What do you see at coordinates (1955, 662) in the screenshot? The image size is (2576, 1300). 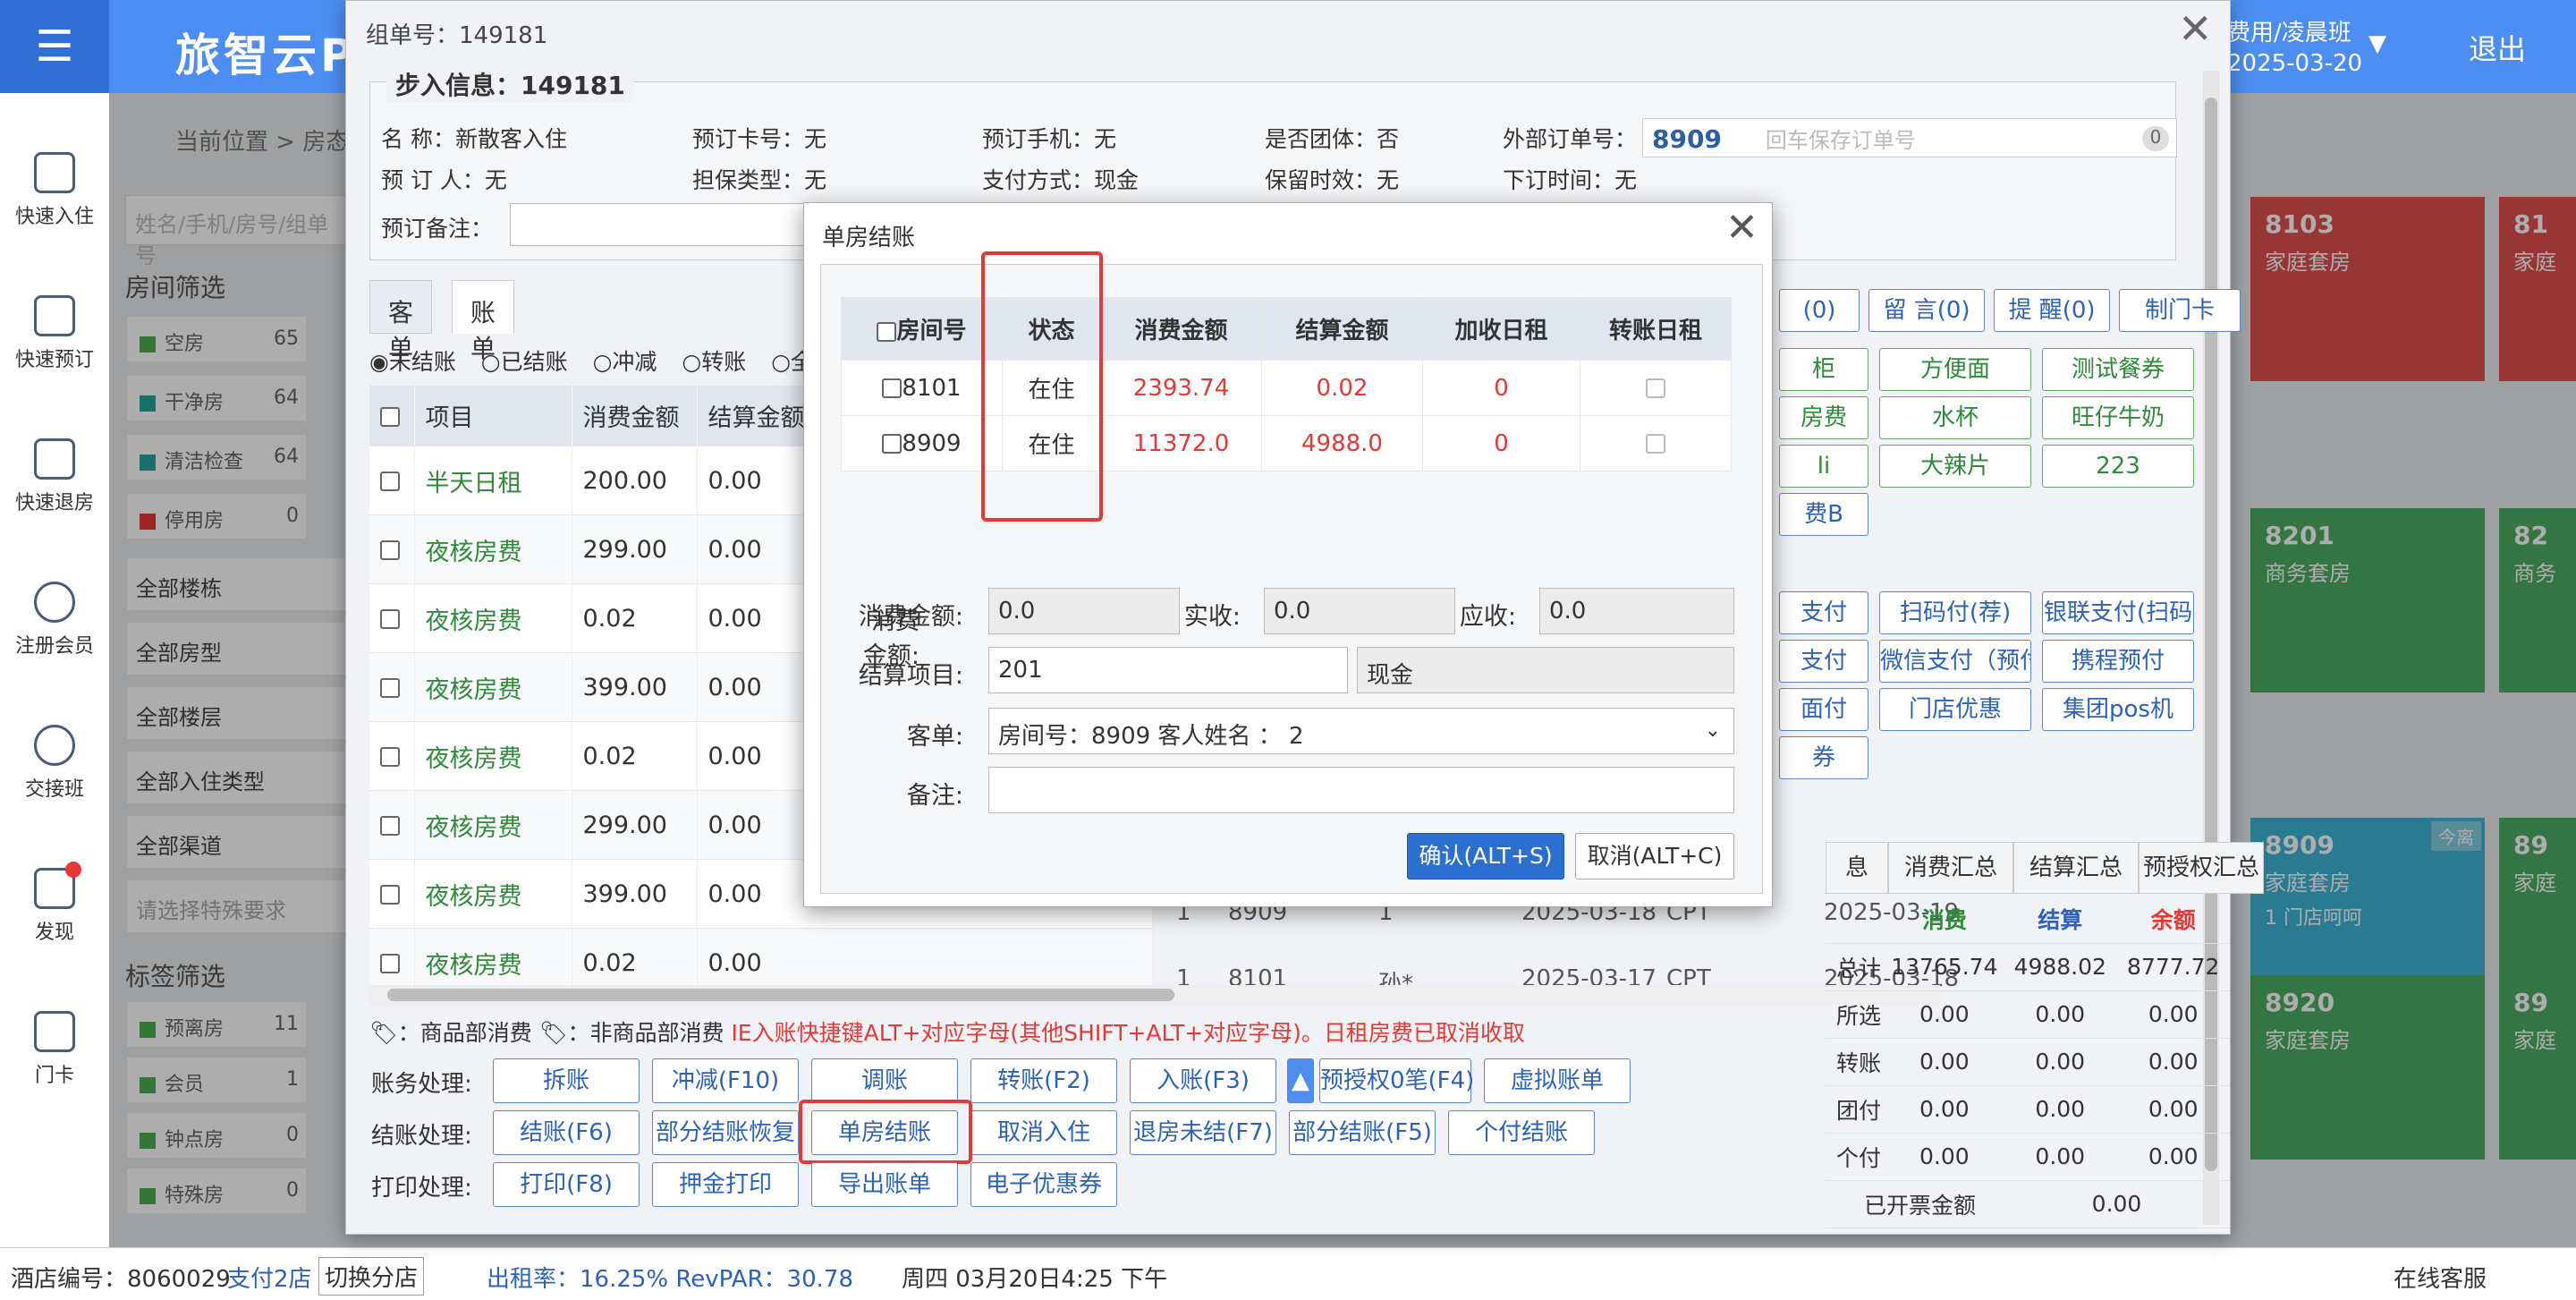 I see `pay-button: 微信支付（预付` at bounding box center [1955, 662].